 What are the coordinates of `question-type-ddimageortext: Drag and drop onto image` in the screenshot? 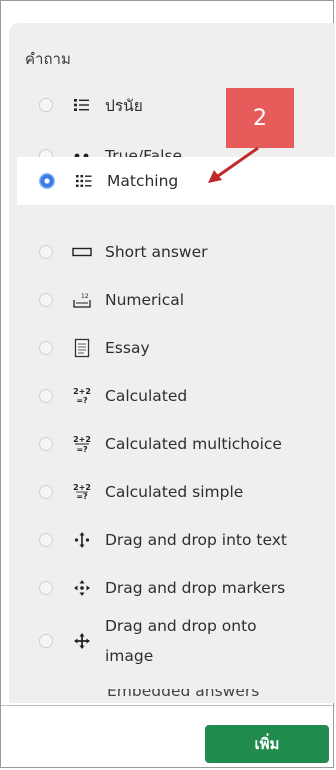 It's located at (176, 641).